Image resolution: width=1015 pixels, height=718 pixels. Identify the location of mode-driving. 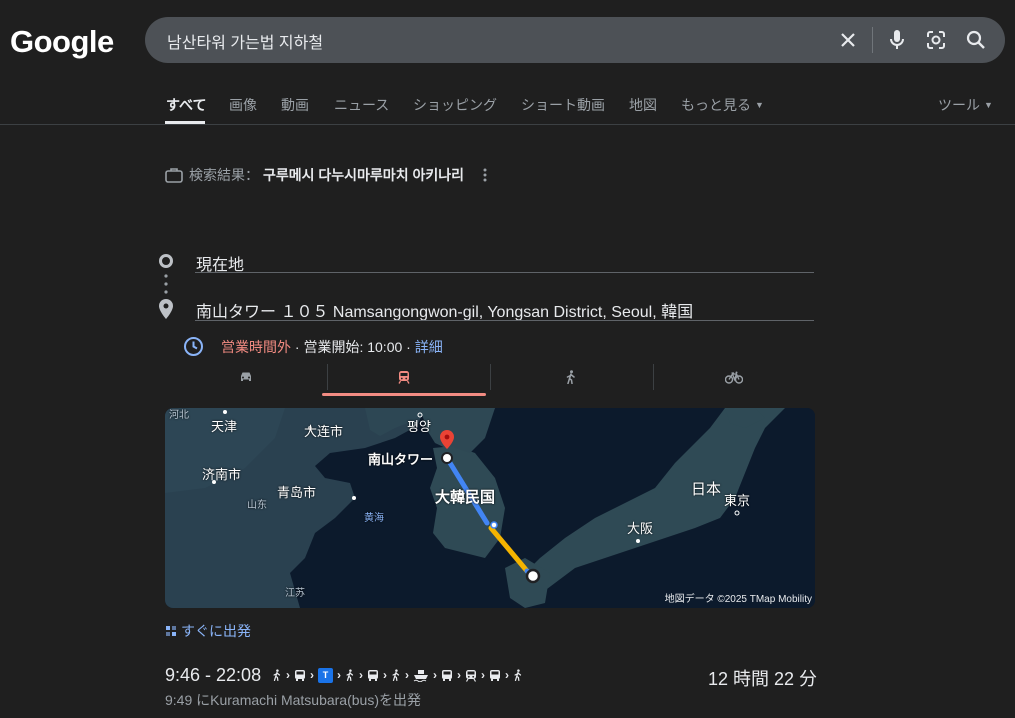
(246, 377).